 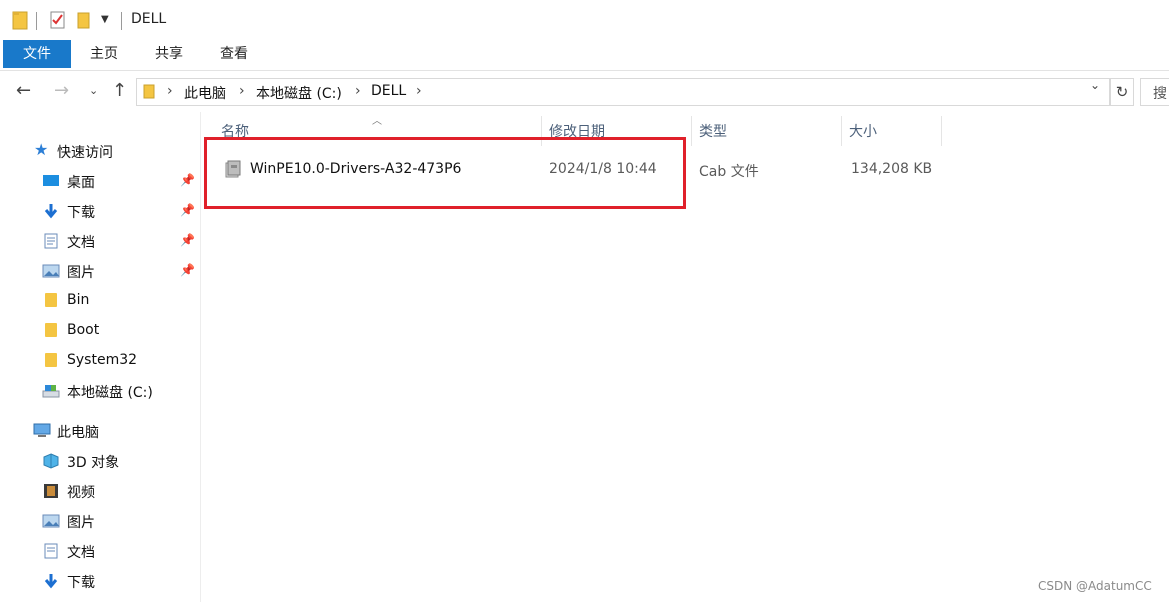 What do you see at coordinates (100, 491) in the screenshot?
I see `sidebar-item-videos: 视频` at bounding box center [100, 491].